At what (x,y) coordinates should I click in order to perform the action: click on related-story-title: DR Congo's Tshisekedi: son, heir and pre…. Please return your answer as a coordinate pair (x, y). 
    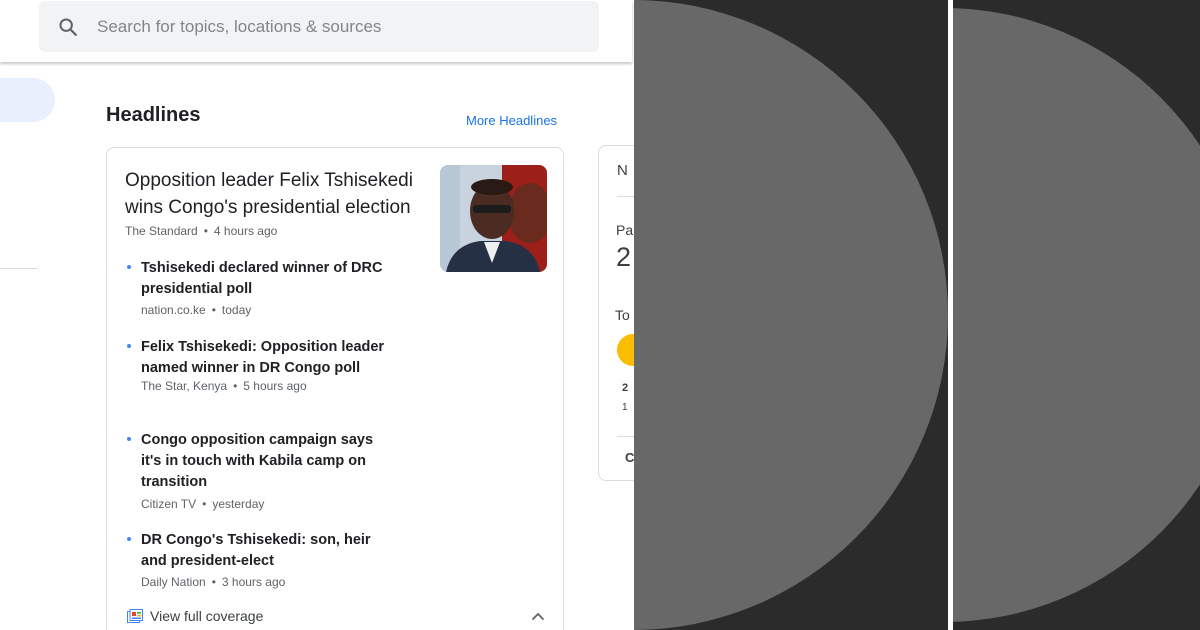
    Looking at the image, I should click on (269, 551).